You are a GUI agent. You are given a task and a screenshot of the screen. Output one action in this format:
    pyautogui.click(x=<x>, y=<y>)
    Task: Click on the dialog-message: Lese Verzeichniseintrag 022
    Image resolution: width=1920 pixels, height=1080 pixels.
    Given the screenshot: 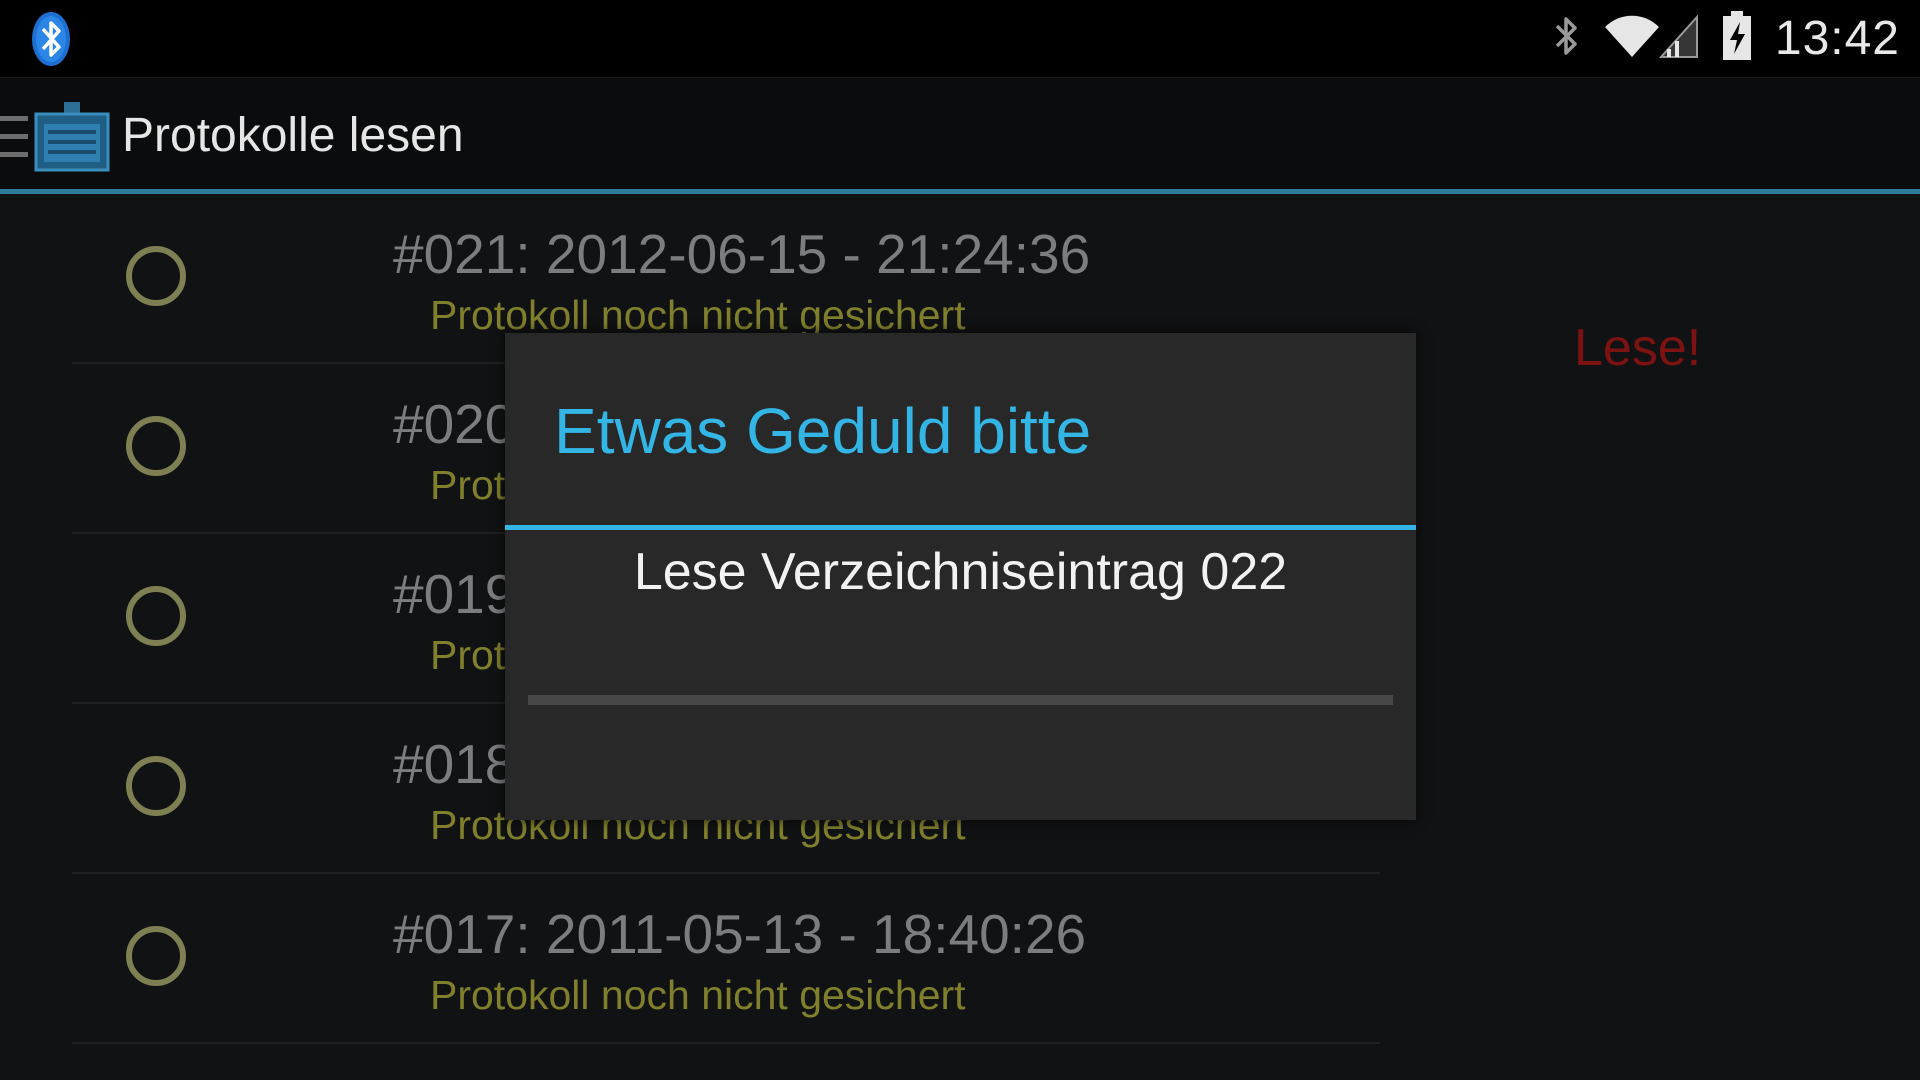 What is the action you would take?
    pyautogui.click(x=960, y=572)
    